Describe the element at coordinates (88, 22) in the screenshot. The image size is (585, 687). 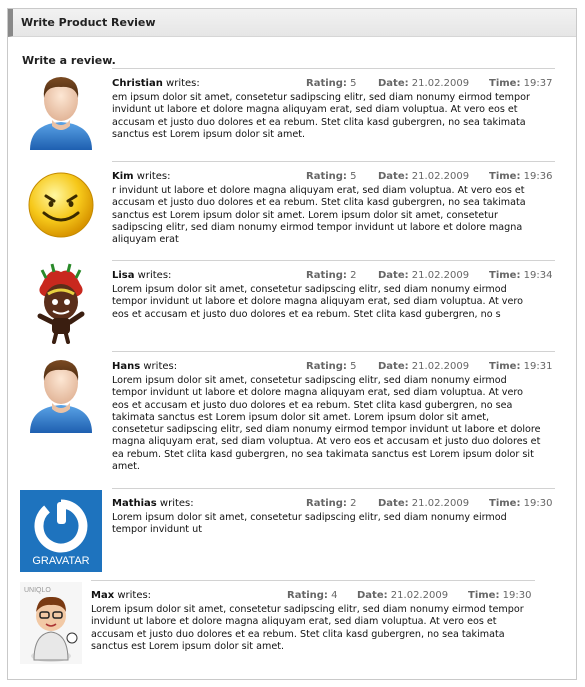
I see `panel-title: Write Product Review` at that location.